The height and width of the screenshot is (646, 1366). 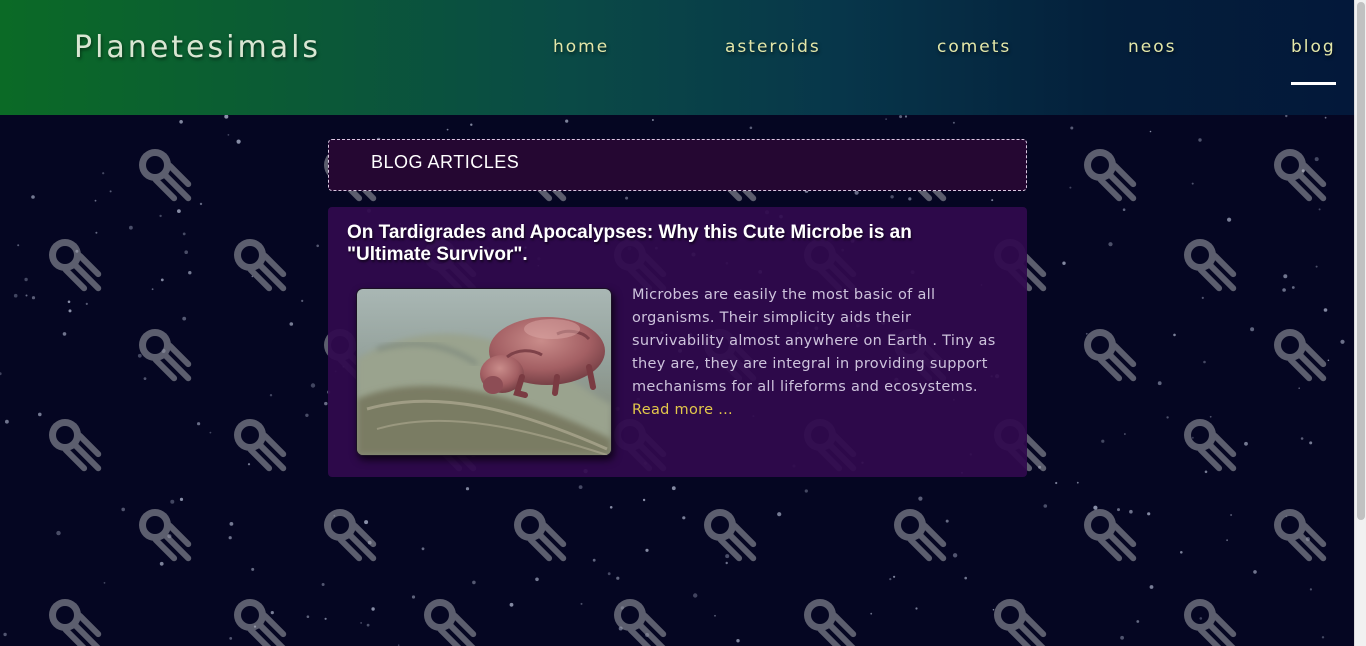 I want to click on nav-blog: blog, so click(x=1313, y=47).